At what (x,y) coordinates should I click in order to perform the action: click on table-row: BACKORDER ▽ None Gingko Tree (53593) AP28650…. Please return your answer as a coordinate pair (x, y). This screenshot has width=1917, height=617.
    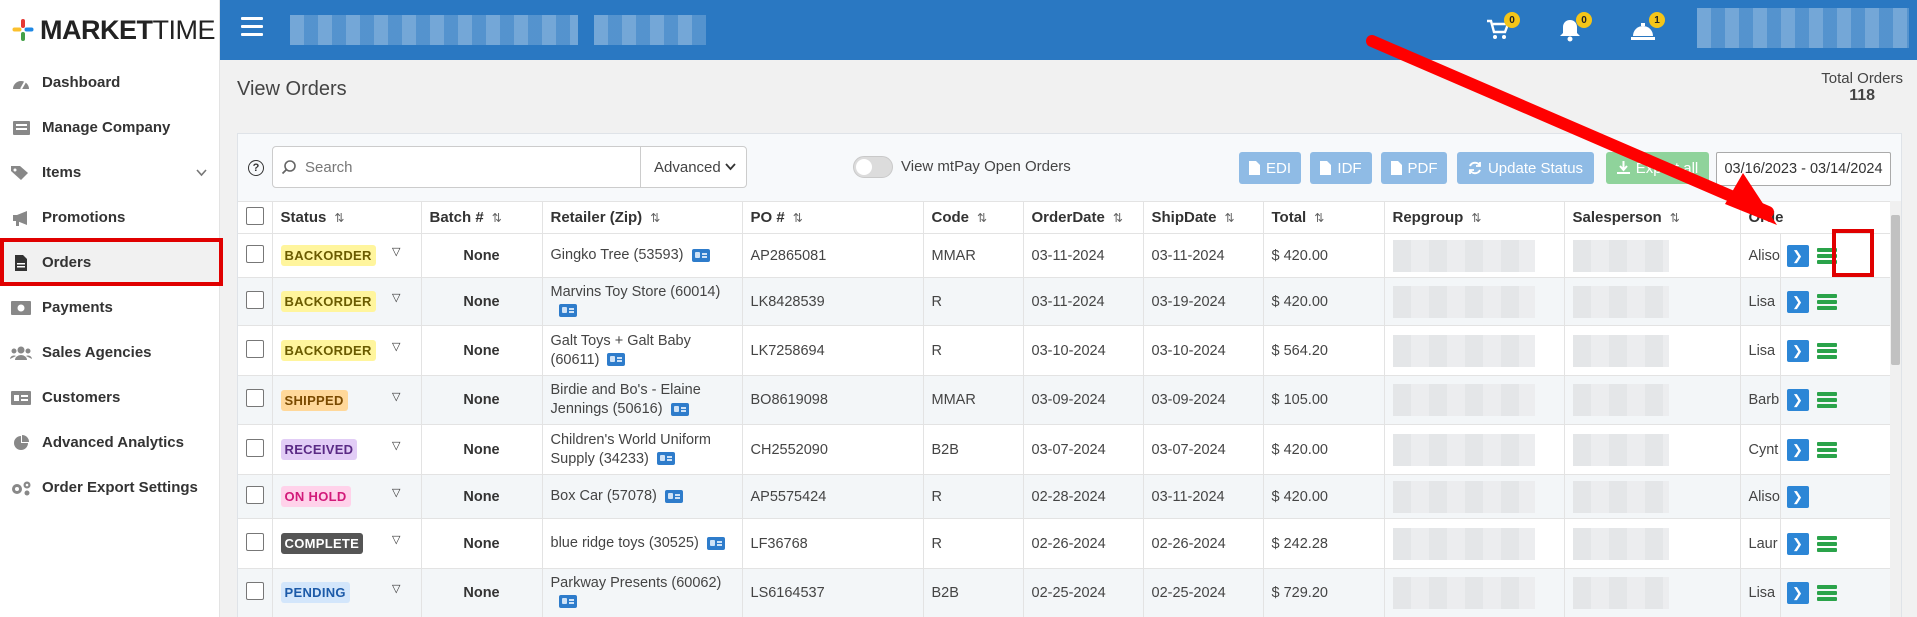
    Looking at the image, I should click on (1065, 255).